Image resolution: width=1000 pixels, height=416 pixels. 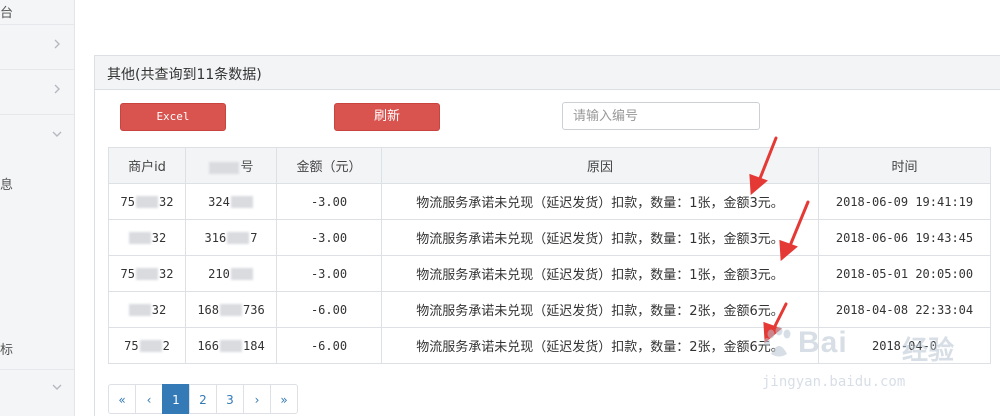 What do you see at coordinates (547, 73) in the screenshot?
I see `panel-header: 其他(共查询到11条数据)` at bounding box center [547, 73].